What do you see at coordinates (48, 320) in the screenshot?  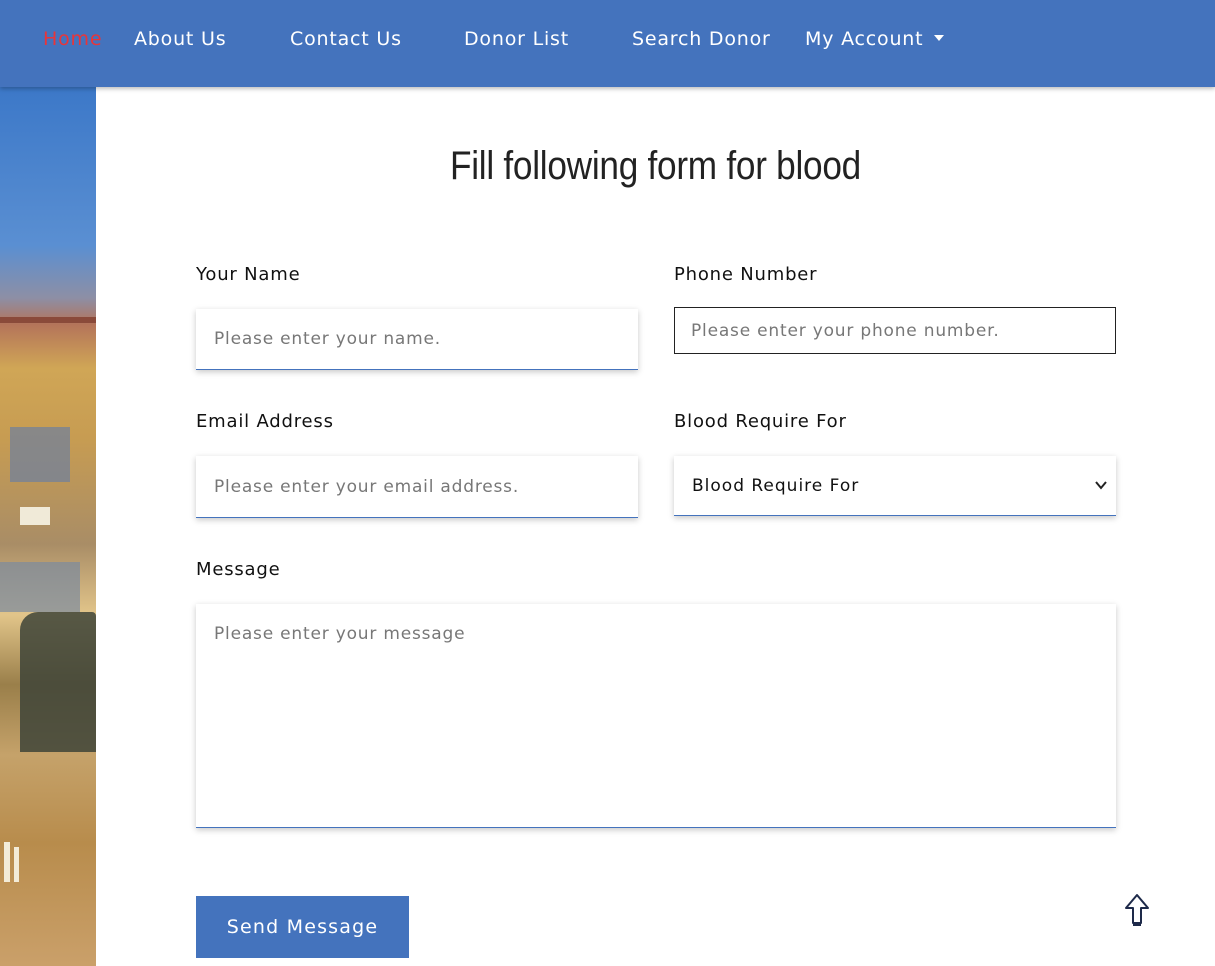 I see `photo-roof-band` at bounding box center [48, 320].